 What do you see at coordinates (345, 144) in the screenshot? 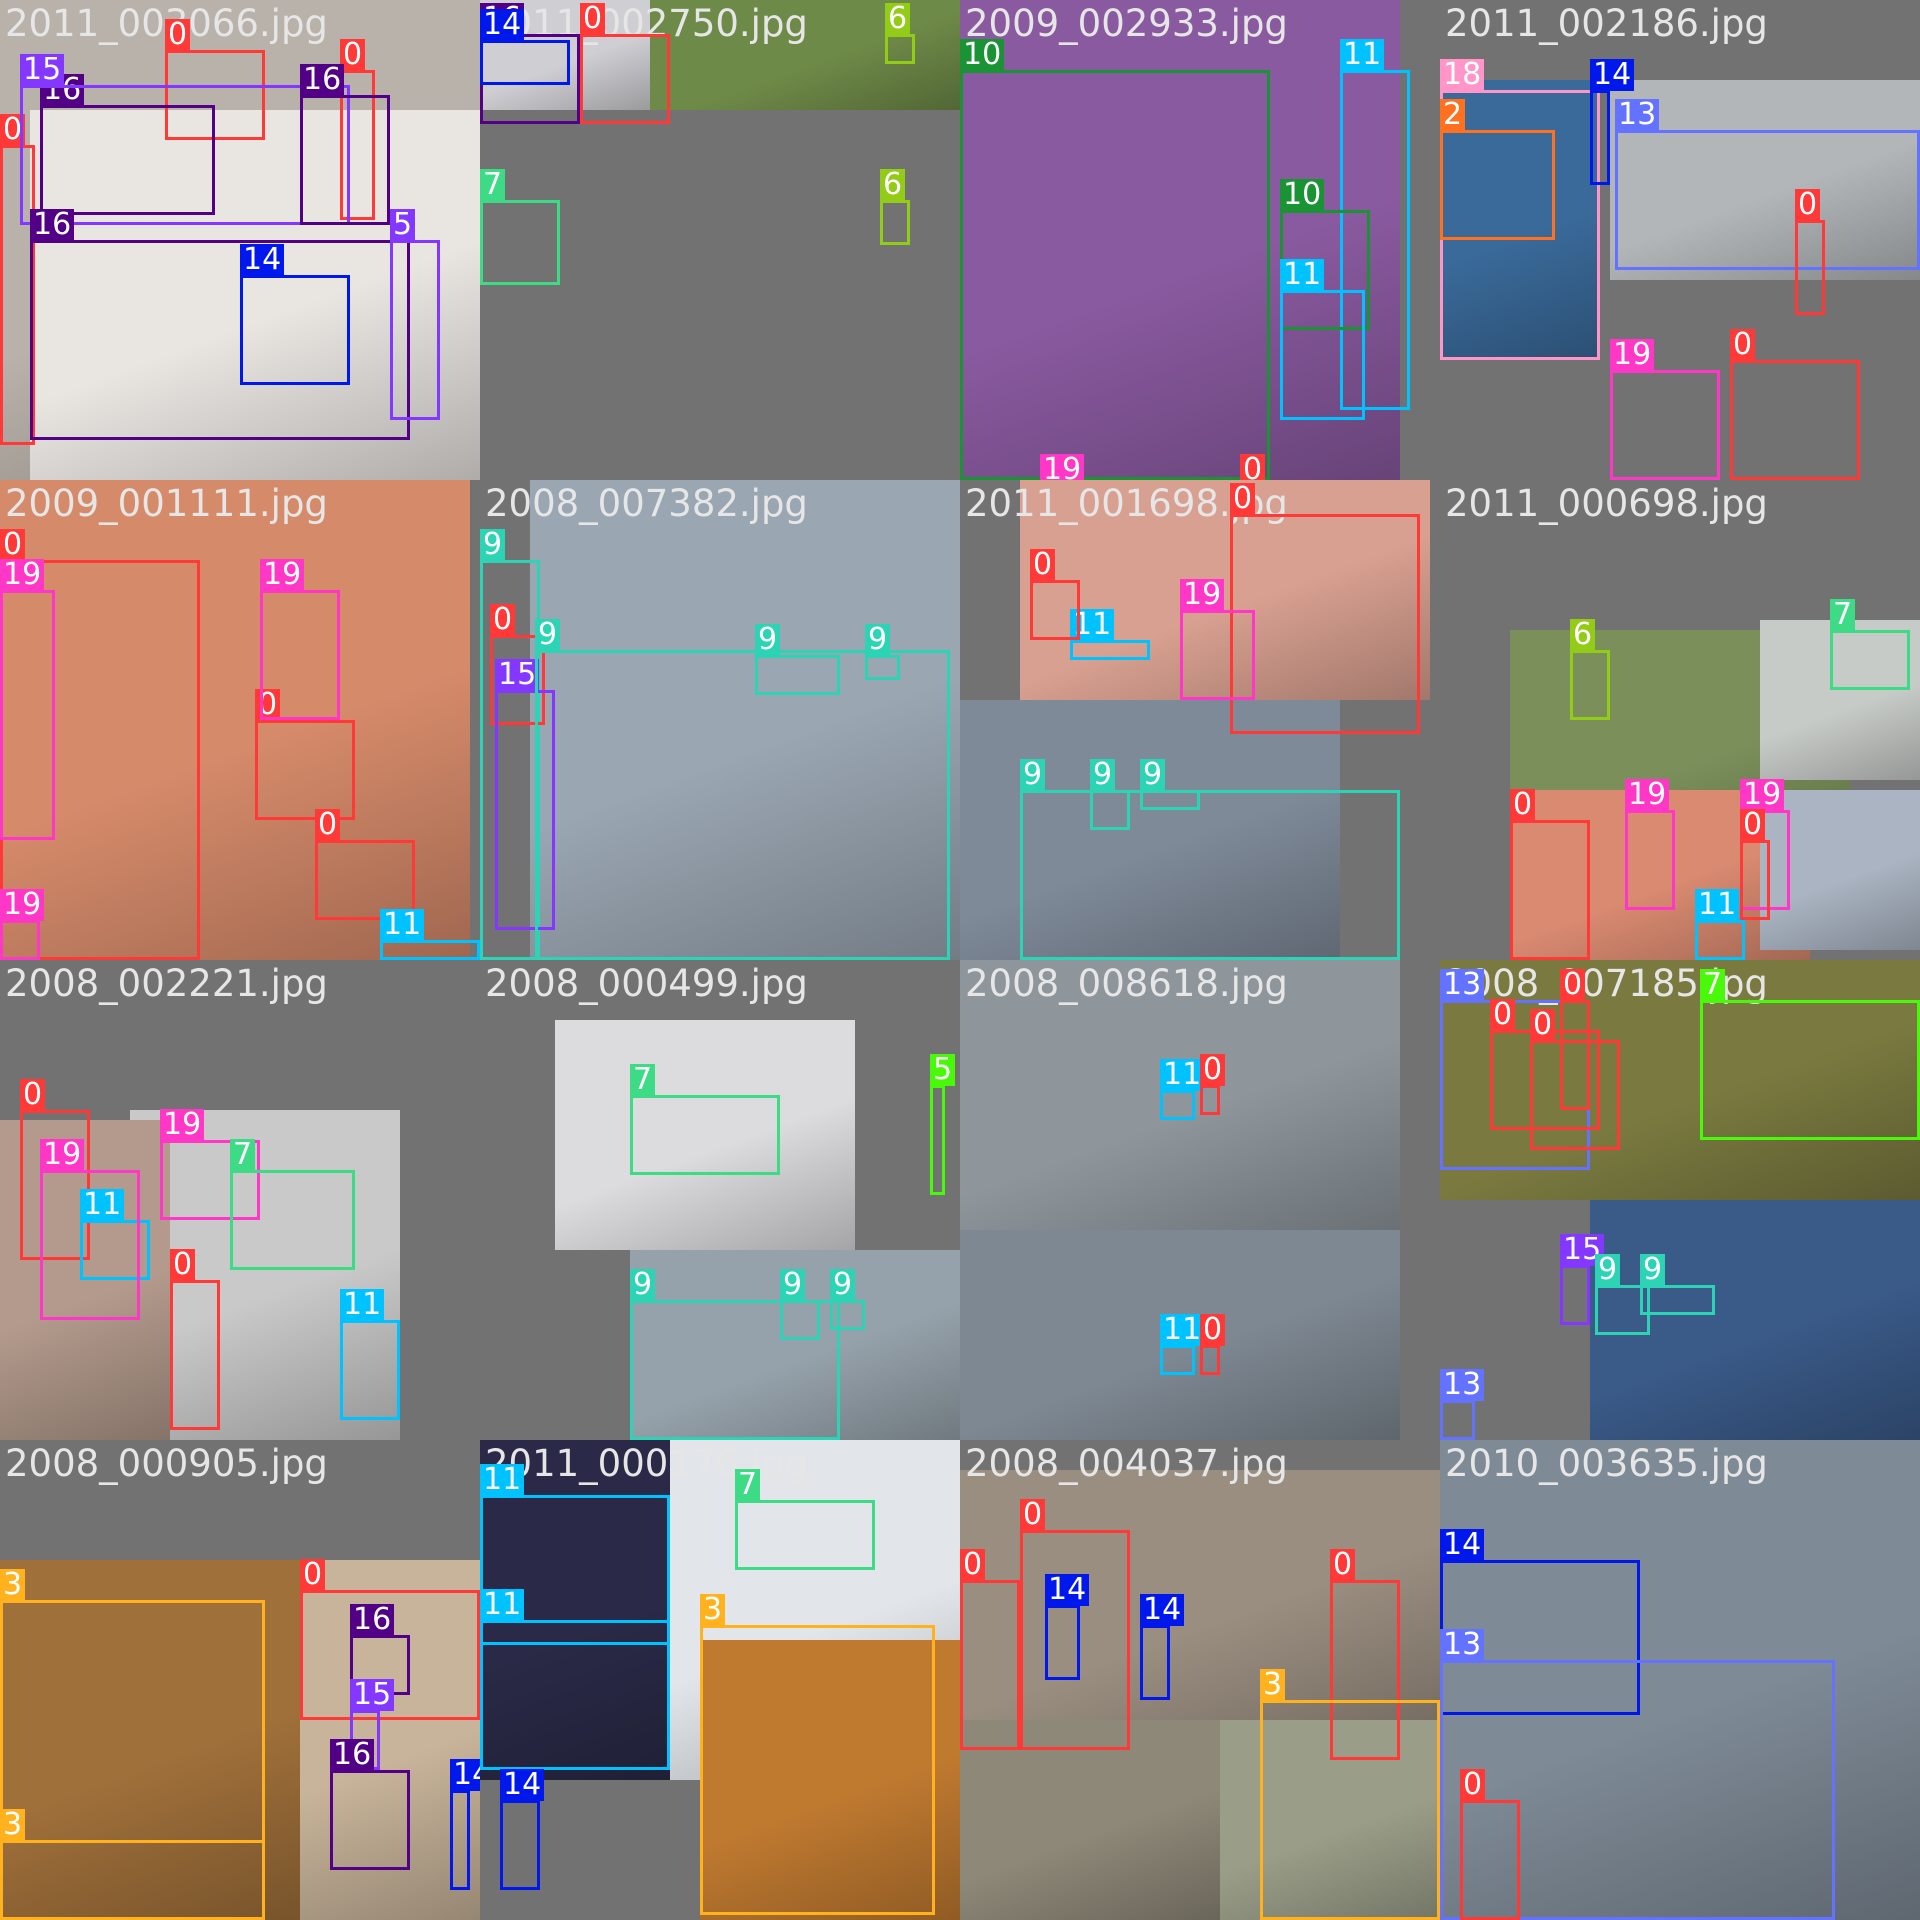
I see `bbox: 16` at bounding box center [345, 144].